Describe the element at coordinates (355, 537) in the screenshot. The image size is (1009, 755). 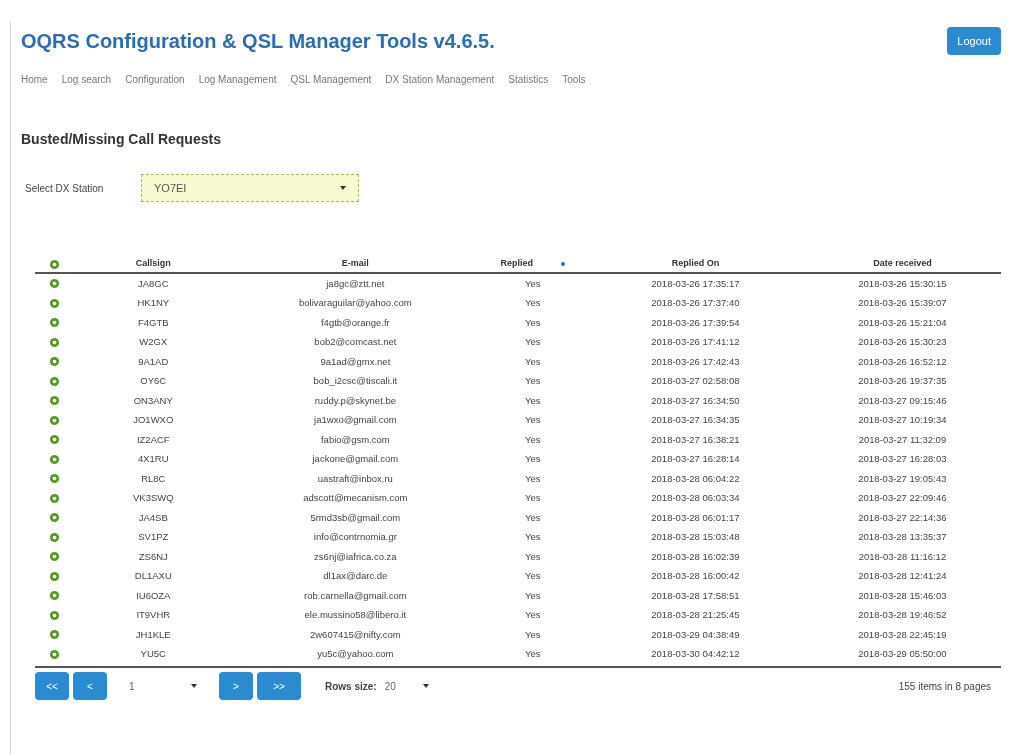
I see `table-cell: info@contrnomia.gr` at that location.